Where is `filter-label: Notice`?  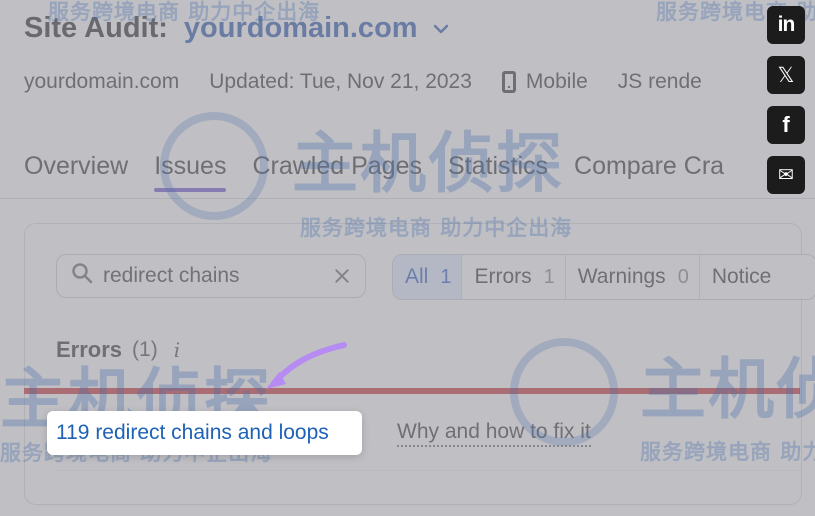
filter-label: Notice is located at coordinates (741, 276).